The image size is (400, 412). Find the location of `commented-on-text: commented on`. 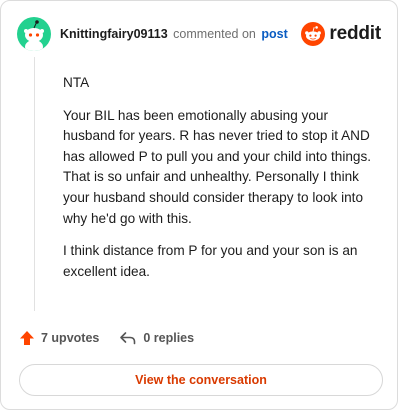

commented-on-text: commented on is located at coordinates (214, 34).